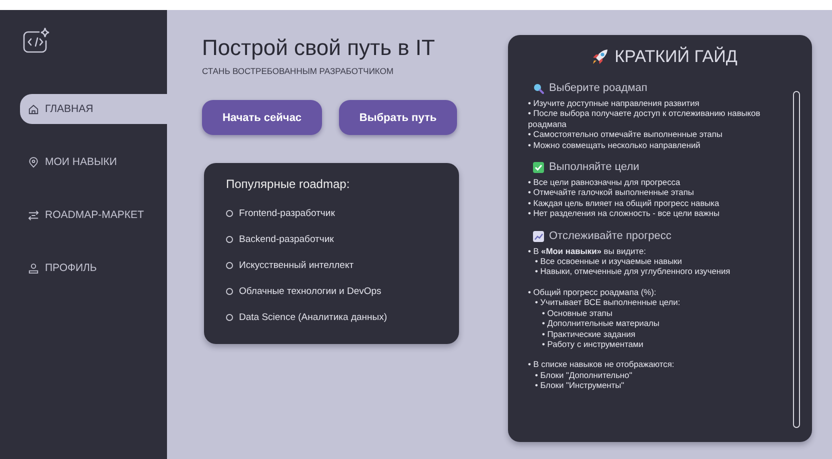  What do you see at coordinates (262, 117) in the screenshot?
I see `action-button: Начать сейчас` at bounding box center [262, 117].